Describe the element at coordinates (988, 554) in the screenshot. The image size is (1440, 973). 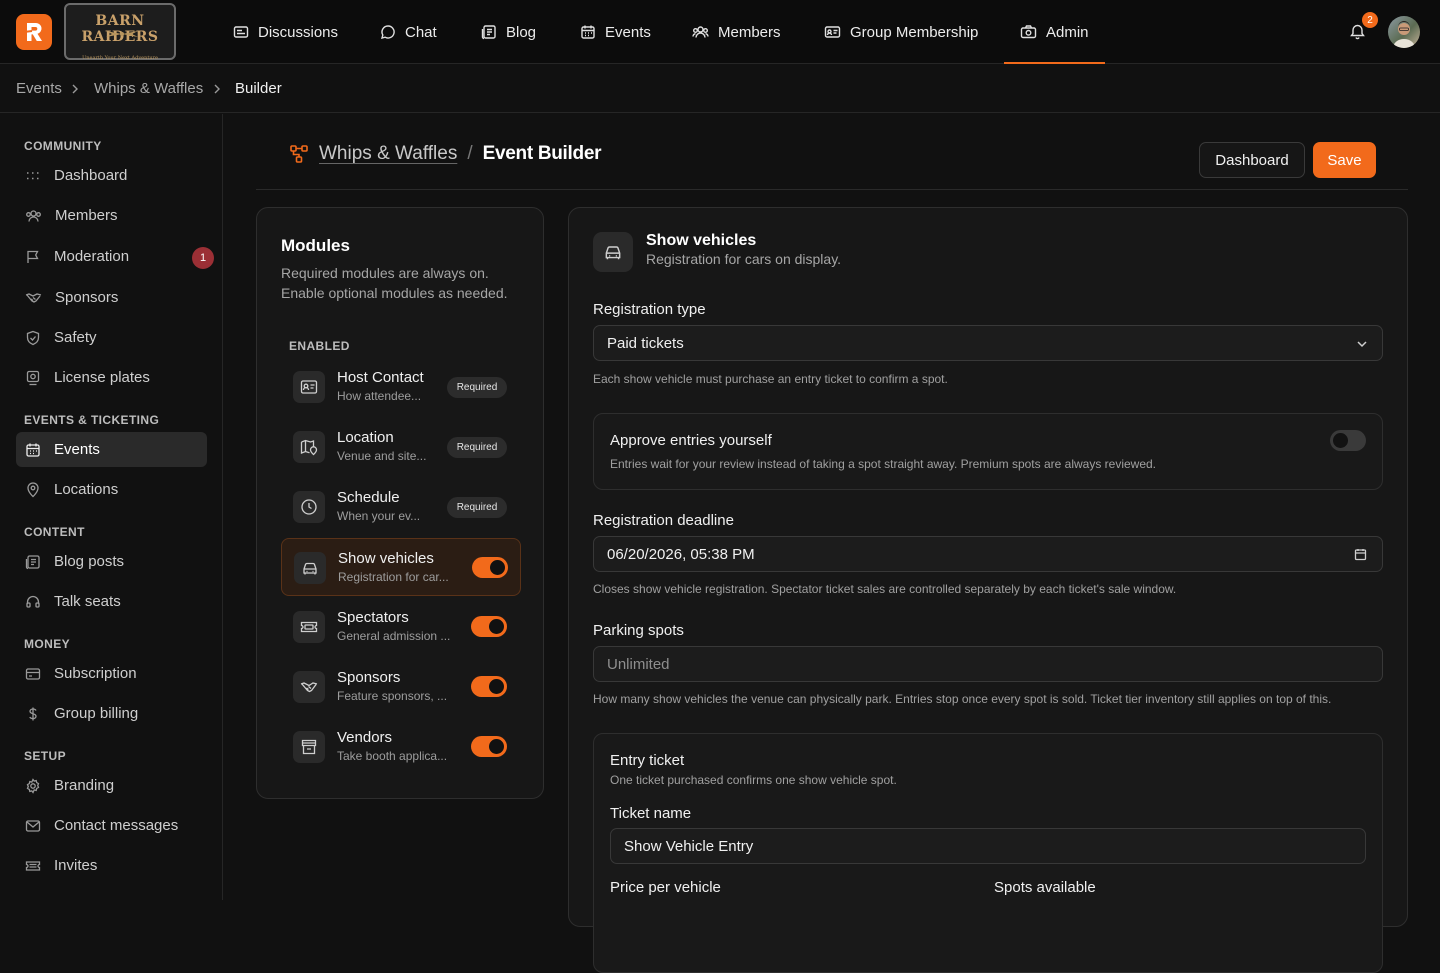
I see `registration-deadline-input: 06/20/2026, 05:38 PM` at that location.